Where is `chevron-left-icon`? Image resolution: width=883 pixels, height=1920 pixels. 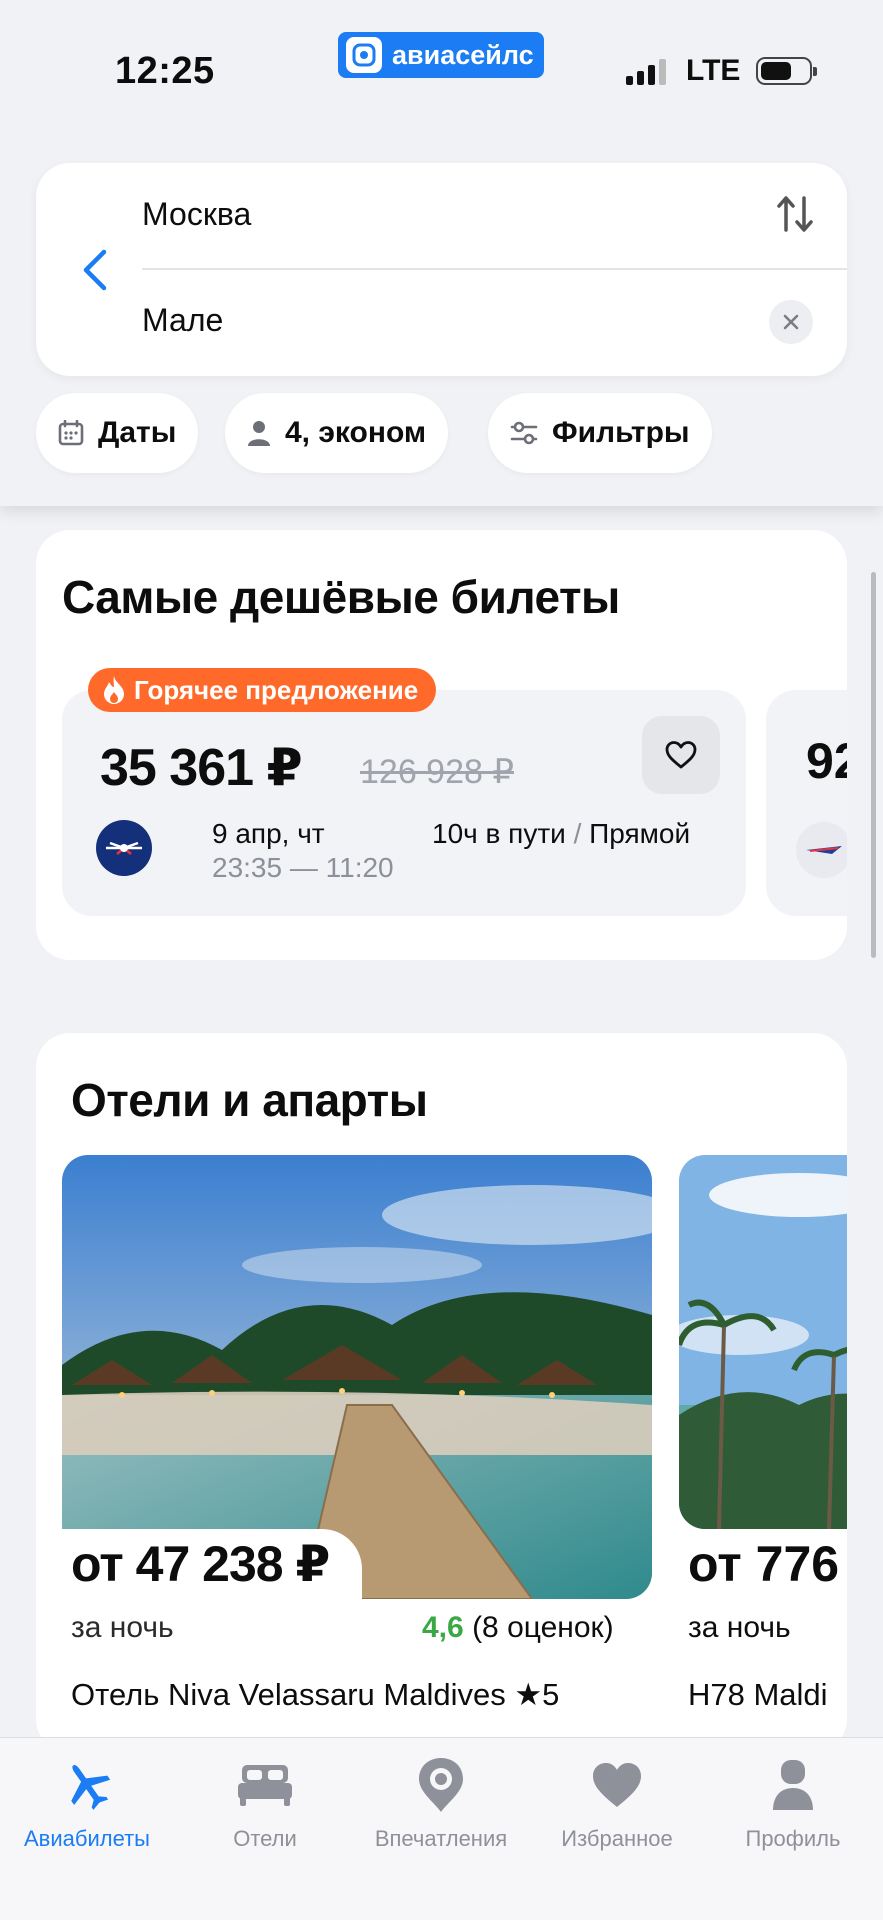
chevron-left-icon is located at coordinates (95, 270).